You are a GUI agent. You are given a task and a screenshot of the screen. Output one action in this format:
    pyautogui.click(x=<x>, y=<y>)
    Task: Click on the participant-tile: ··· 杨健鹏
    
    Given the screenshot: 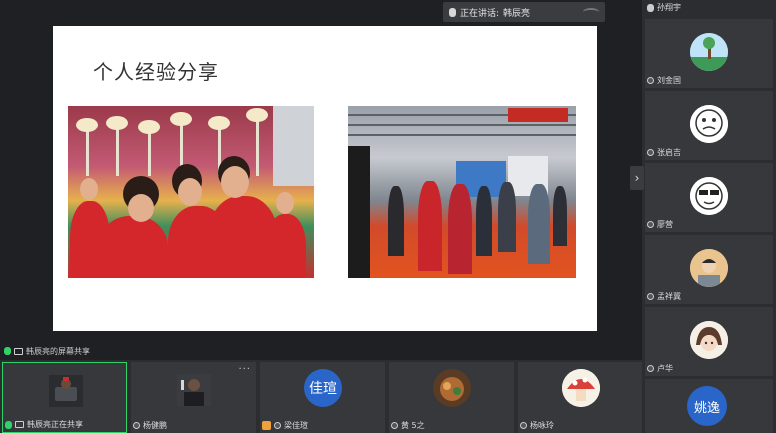 What is the action you would take?
    pyautogui.click(x=193, y=397)
    